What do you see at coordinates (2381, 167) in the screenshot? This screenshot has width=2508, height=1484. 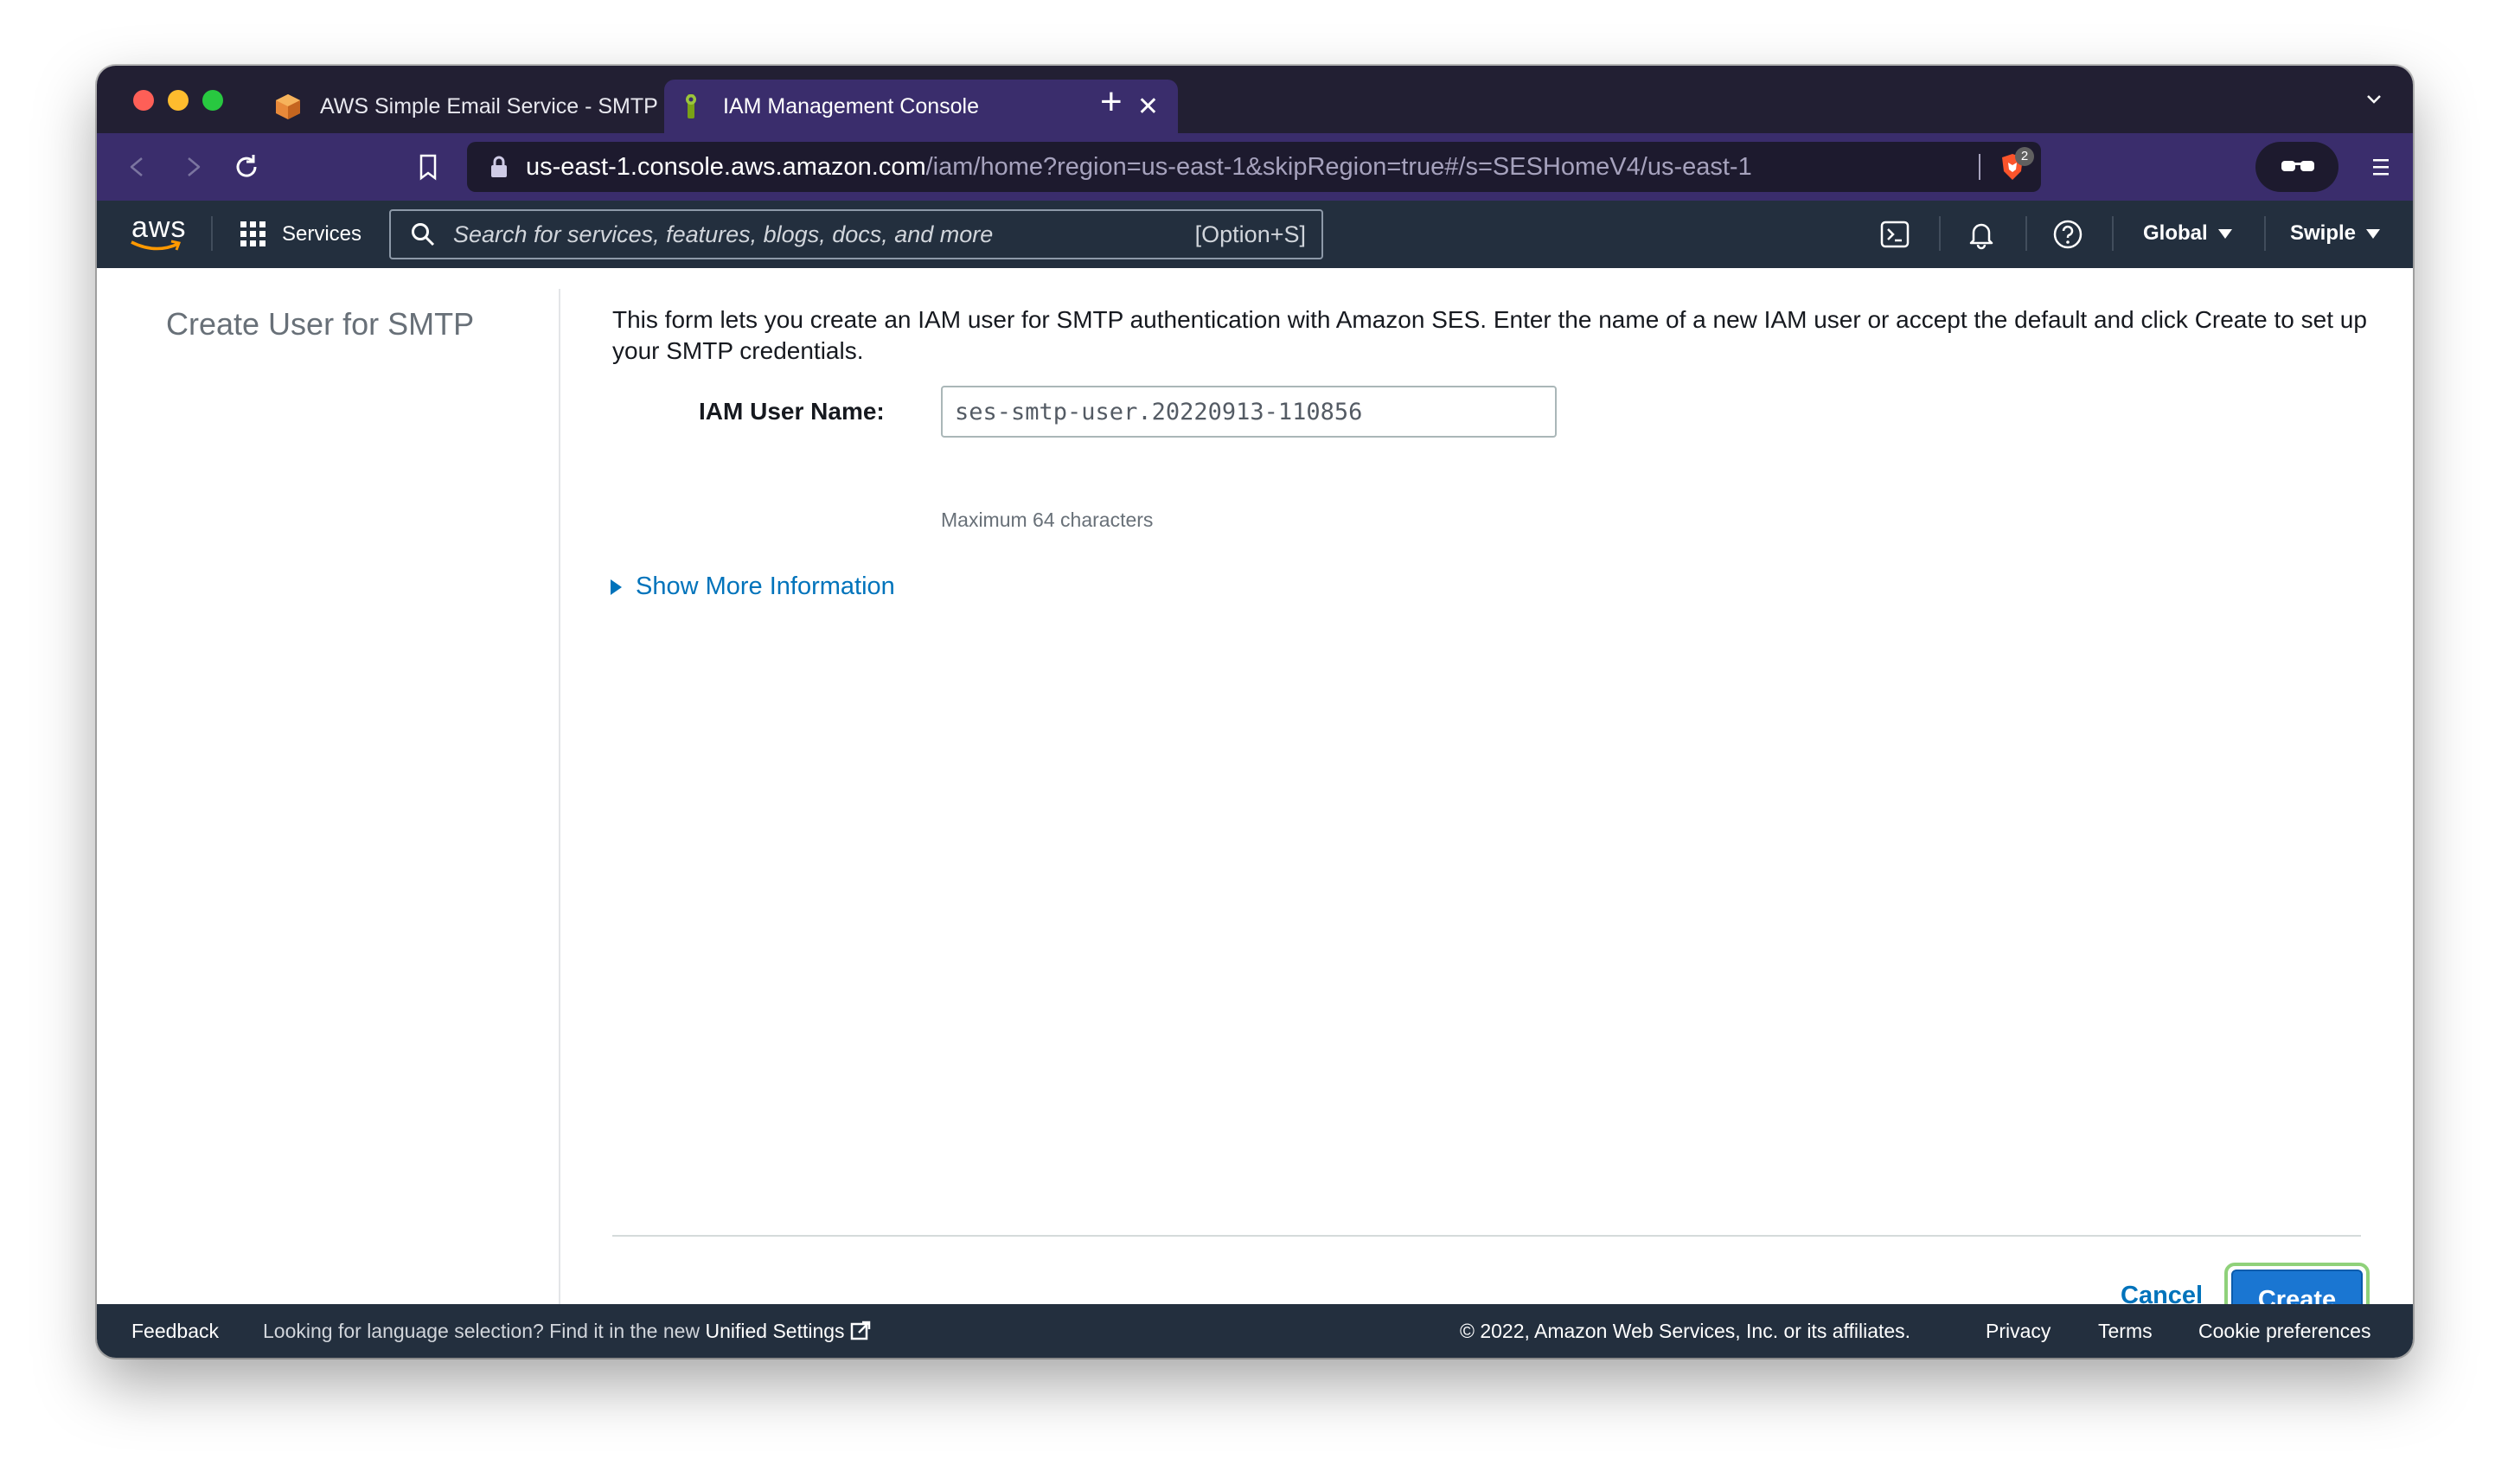 I see `hamburger-menu-icon` at bounding box center [2381, 167].